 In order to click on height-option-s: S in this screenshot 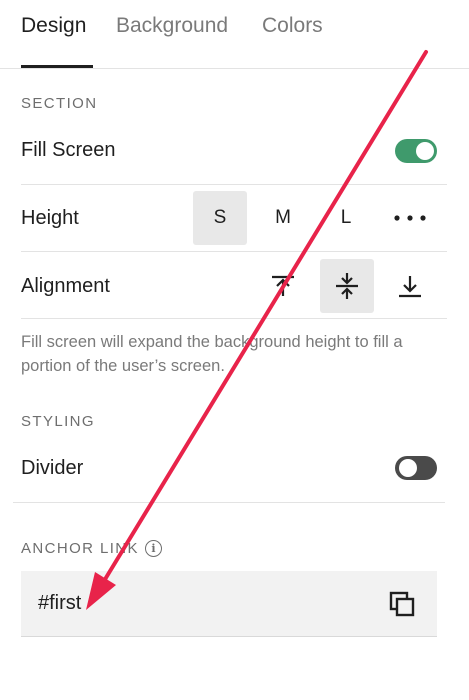, I will do `click(220, 218)`.